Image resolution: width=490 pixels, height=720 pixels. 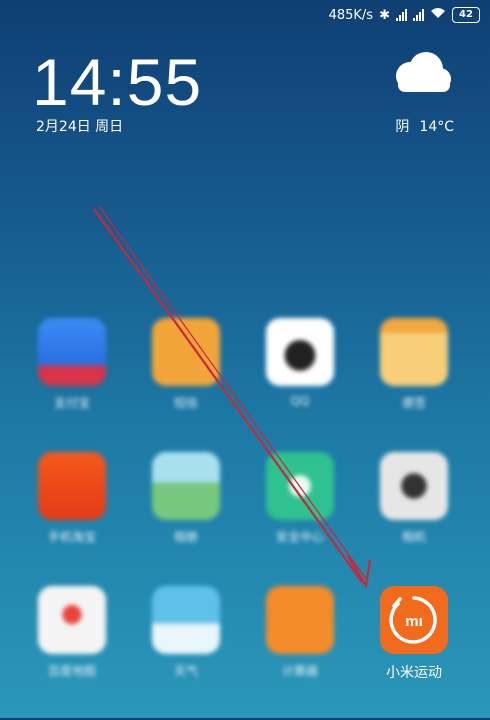 What do you see at coordinates (414, 486) in the screenshot?
I see `camera-icon` at bounding box center [414, 486].